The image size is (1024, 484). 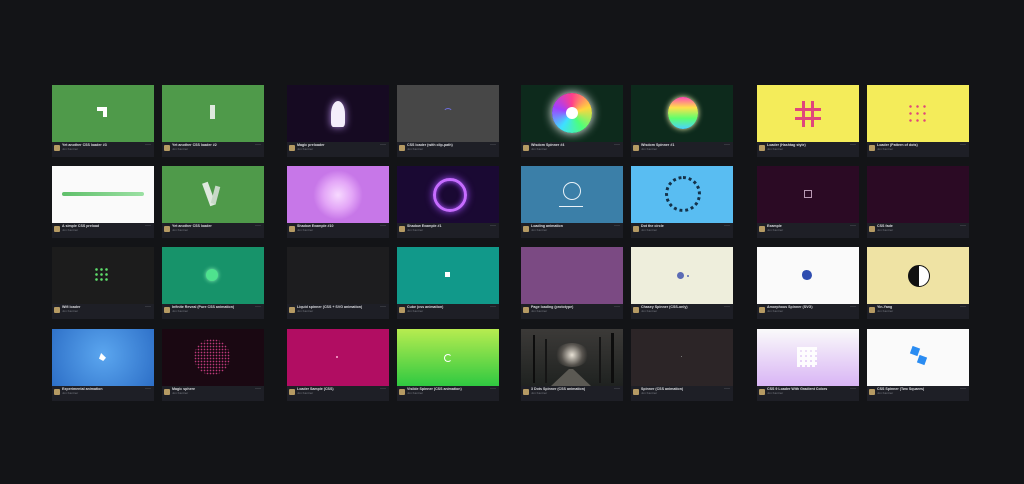 I want to click on pen-card: Shadow Example #10 Jon Kantner ···, so click(x=338, y=202).